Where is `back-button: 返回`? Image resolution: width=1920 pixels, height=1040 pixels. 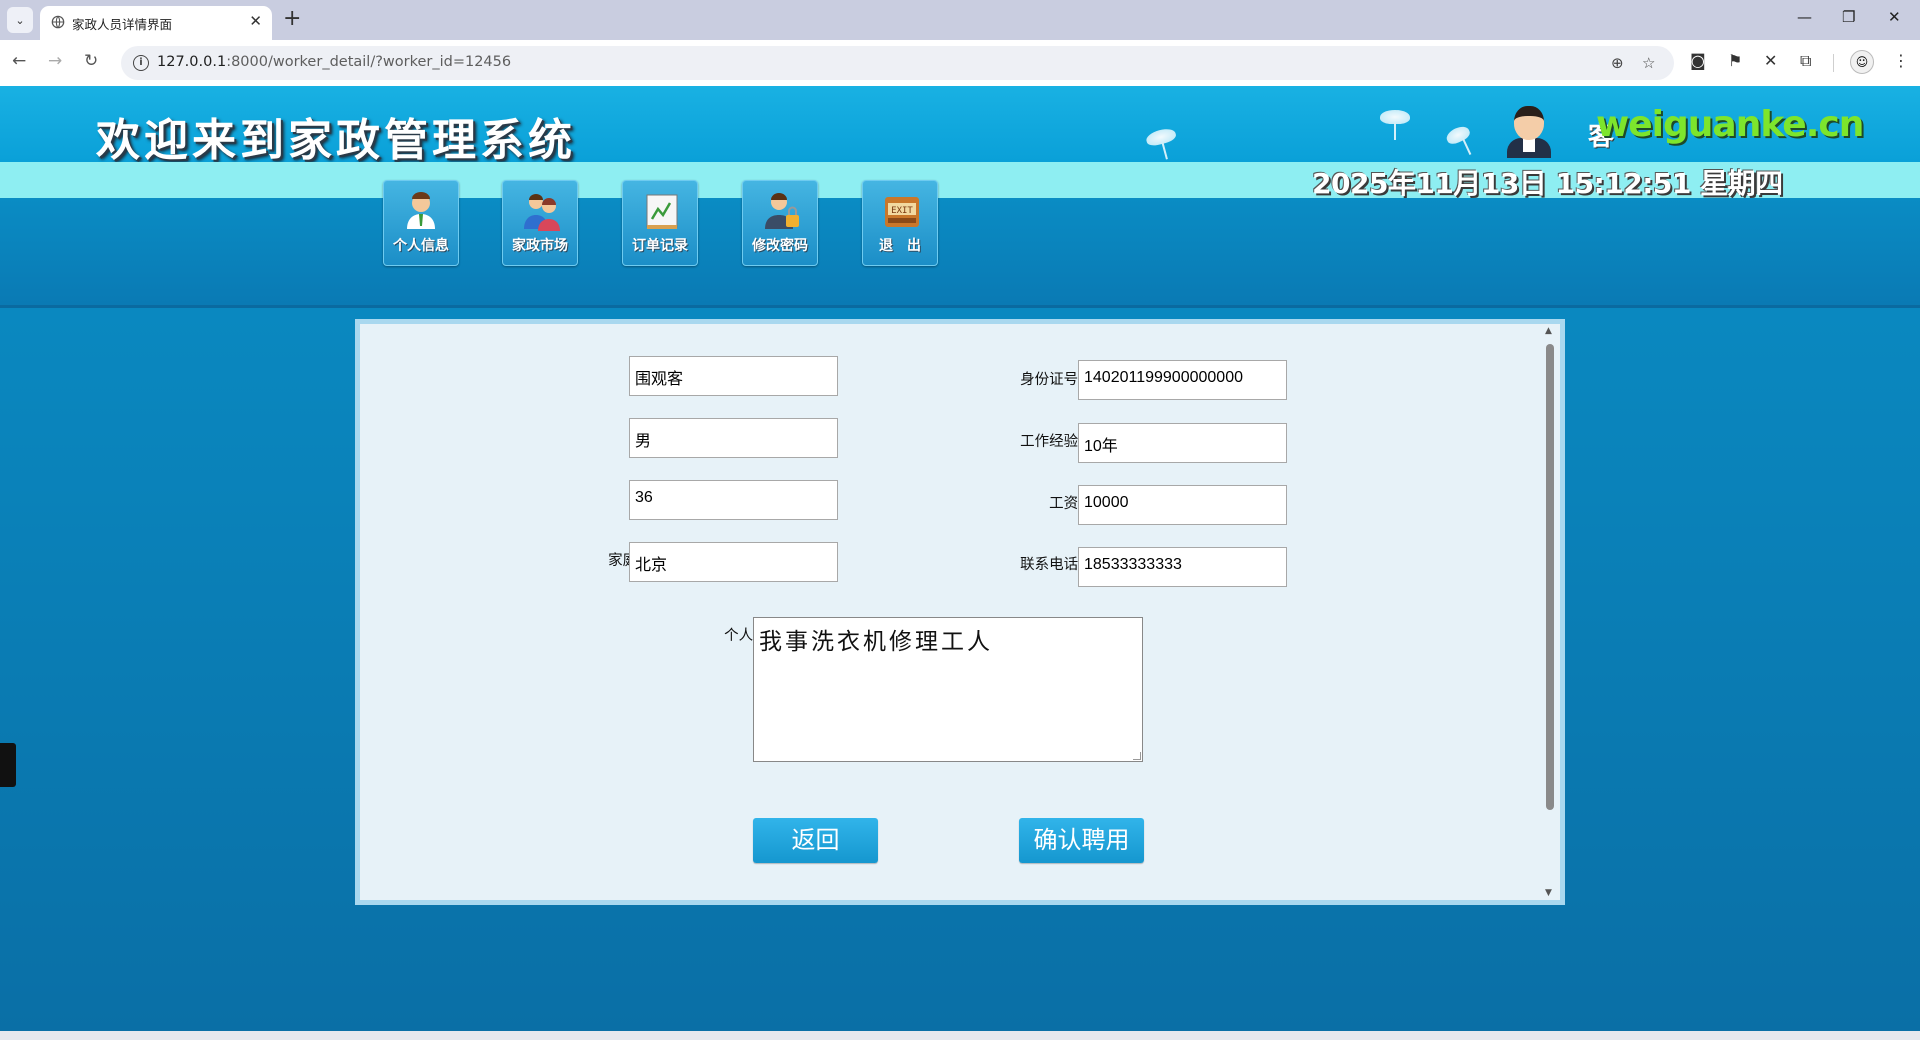
back-button: 返回 is located at coordinates (815, 840).